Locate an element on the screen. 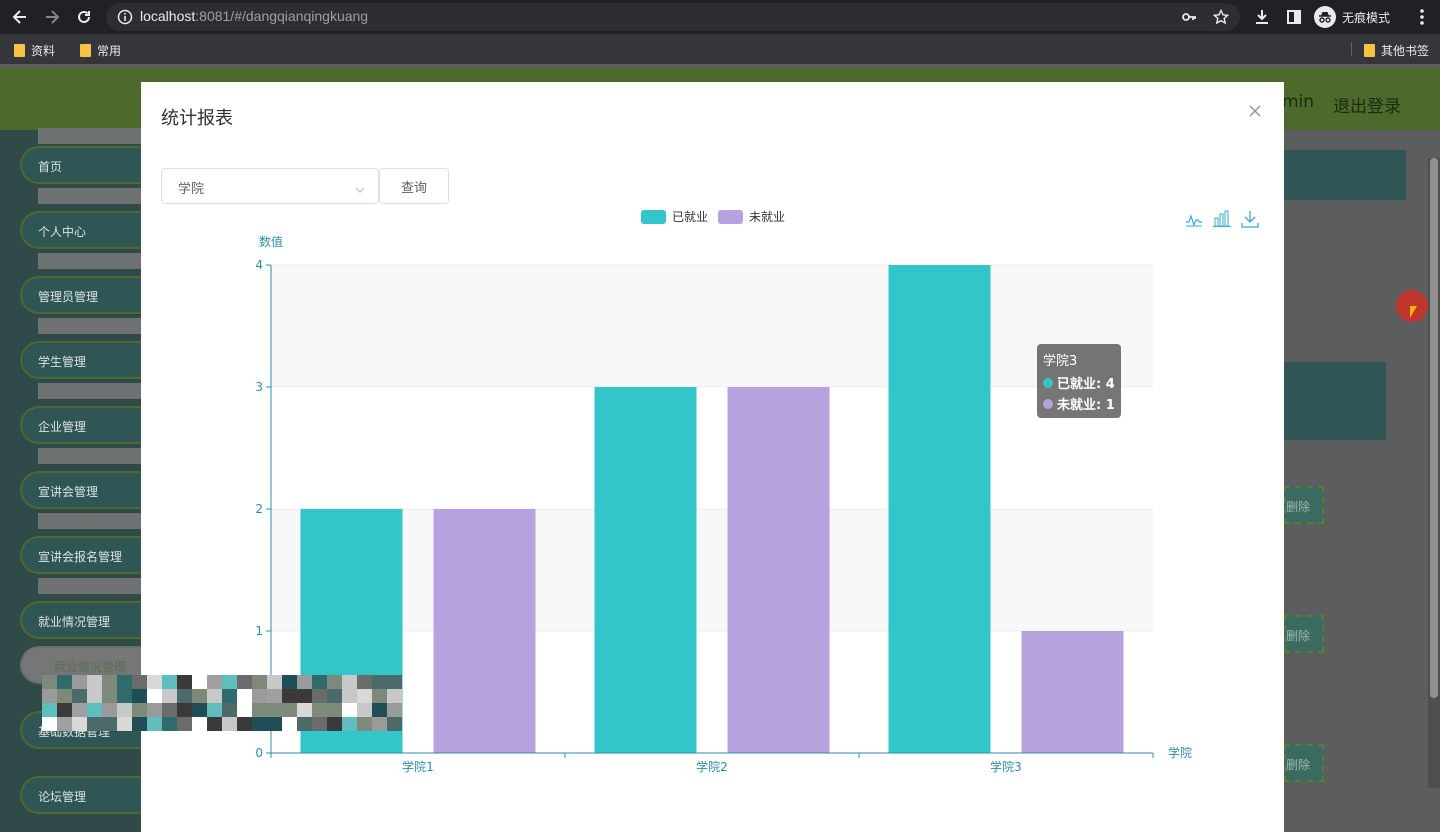  incognito-indicator: 无痕模式 is located at coordinates (1352, 17).